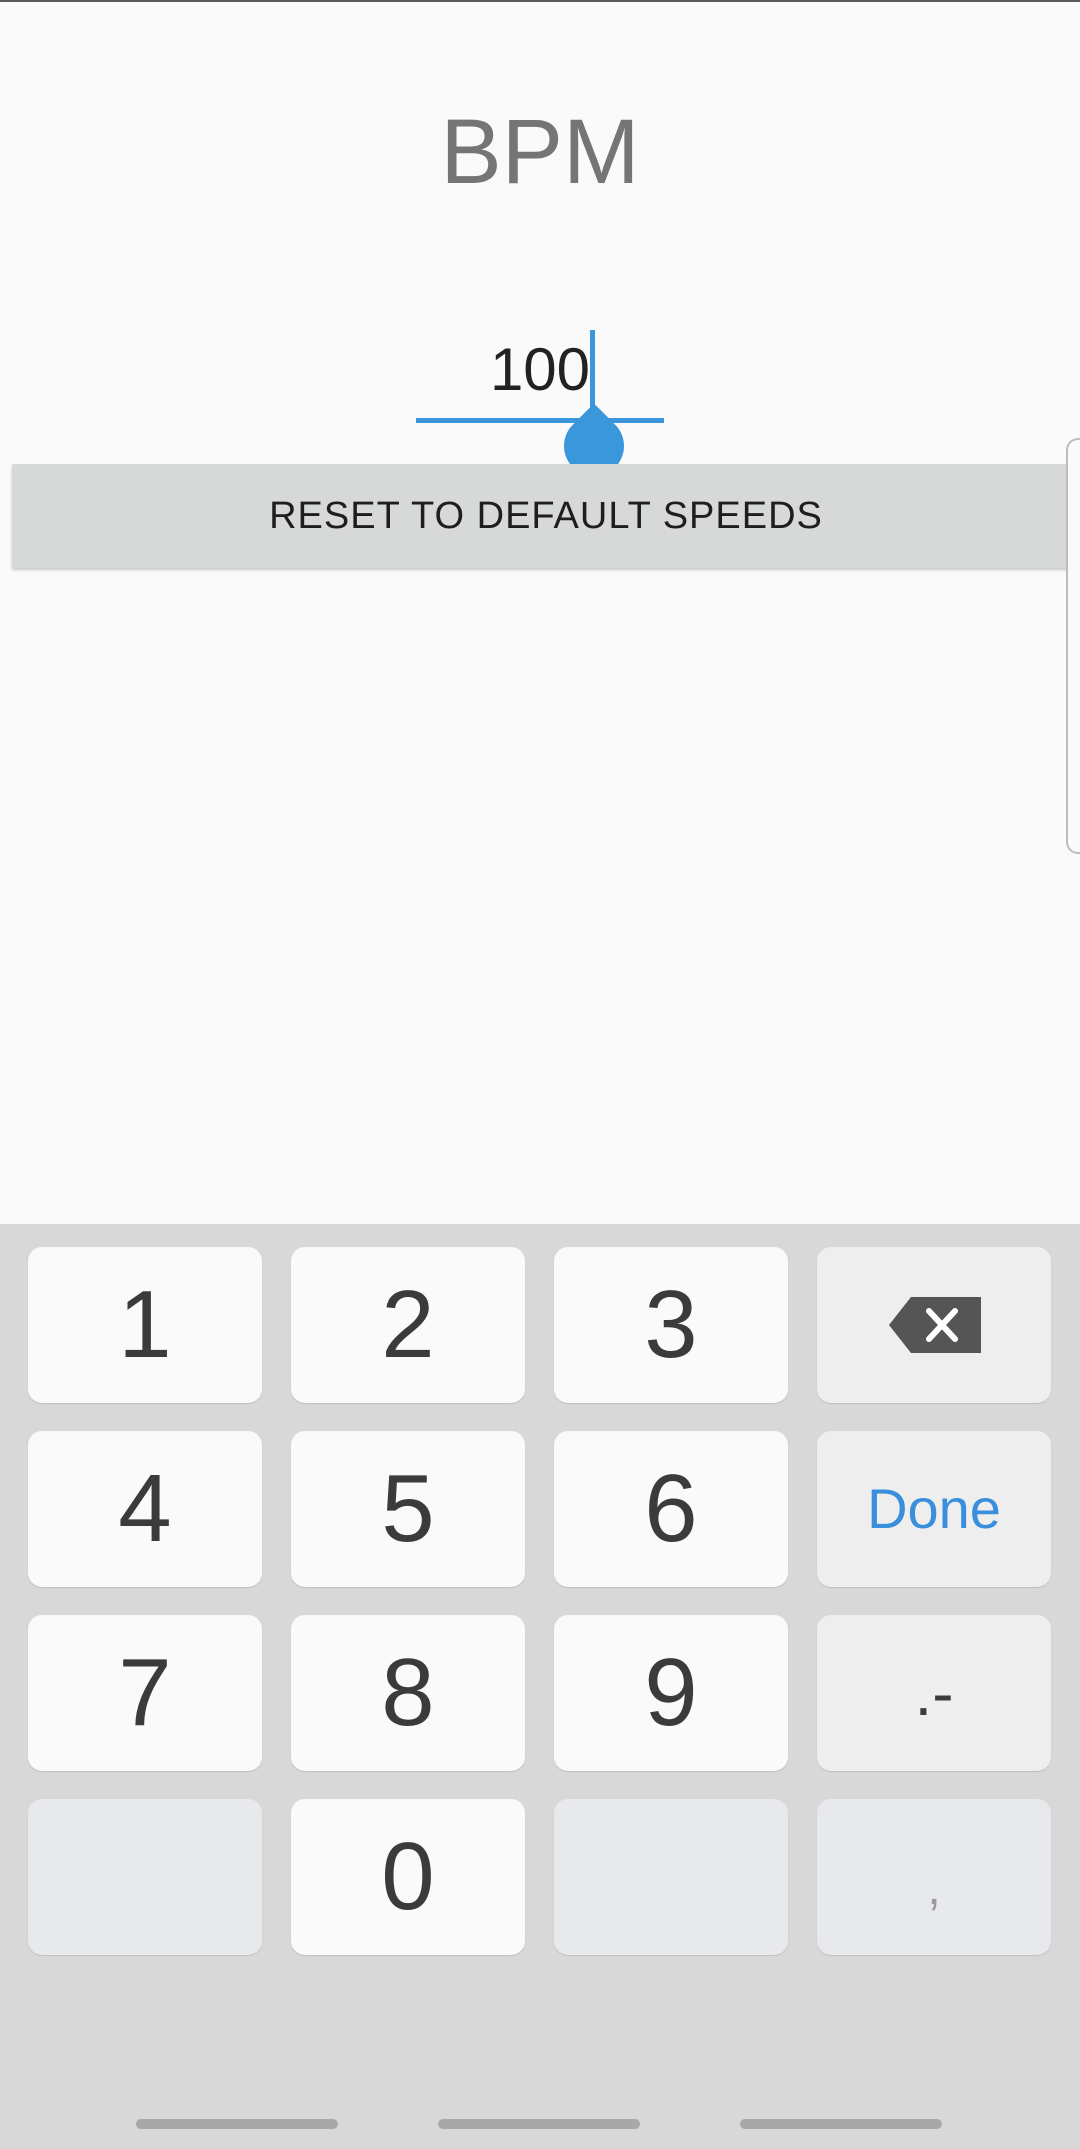  Describe the element at coordinates (145, 1693) in the screenshot. I see `key-7: 7` at that location.